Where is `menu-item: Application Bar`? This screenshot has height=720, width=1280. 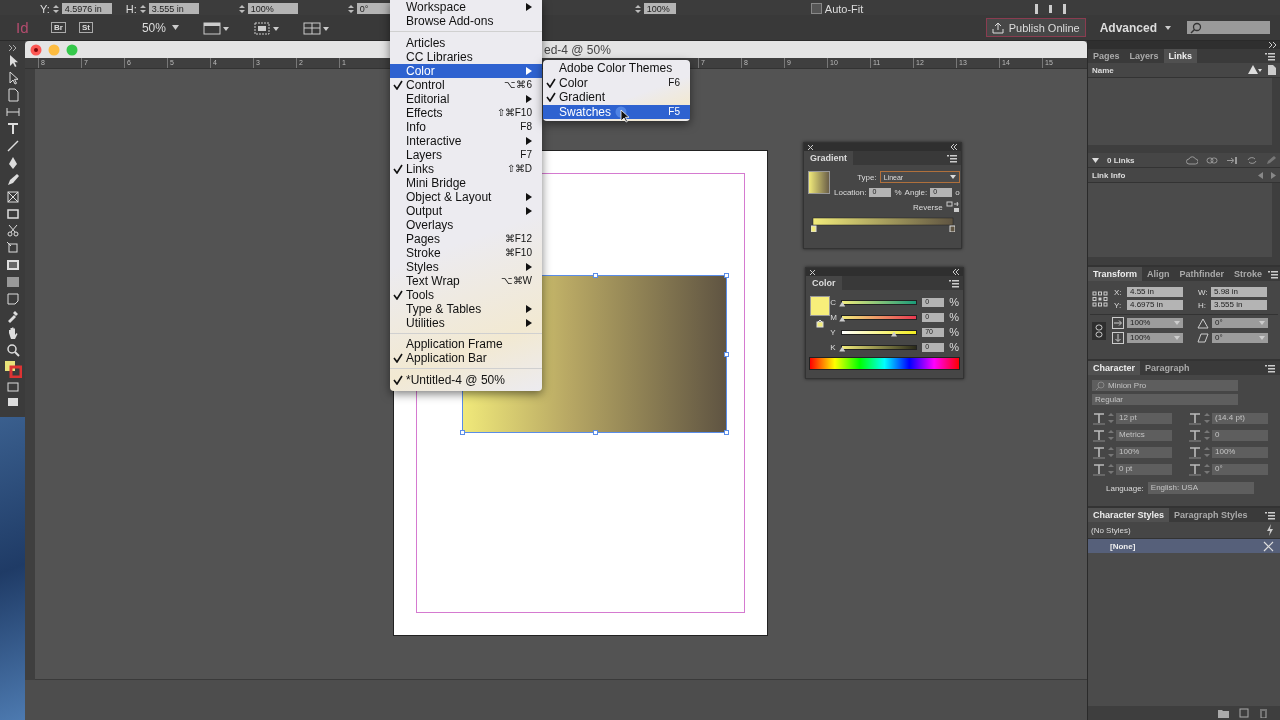 menu-item: Application Bar is located at coordinates (466, 358).